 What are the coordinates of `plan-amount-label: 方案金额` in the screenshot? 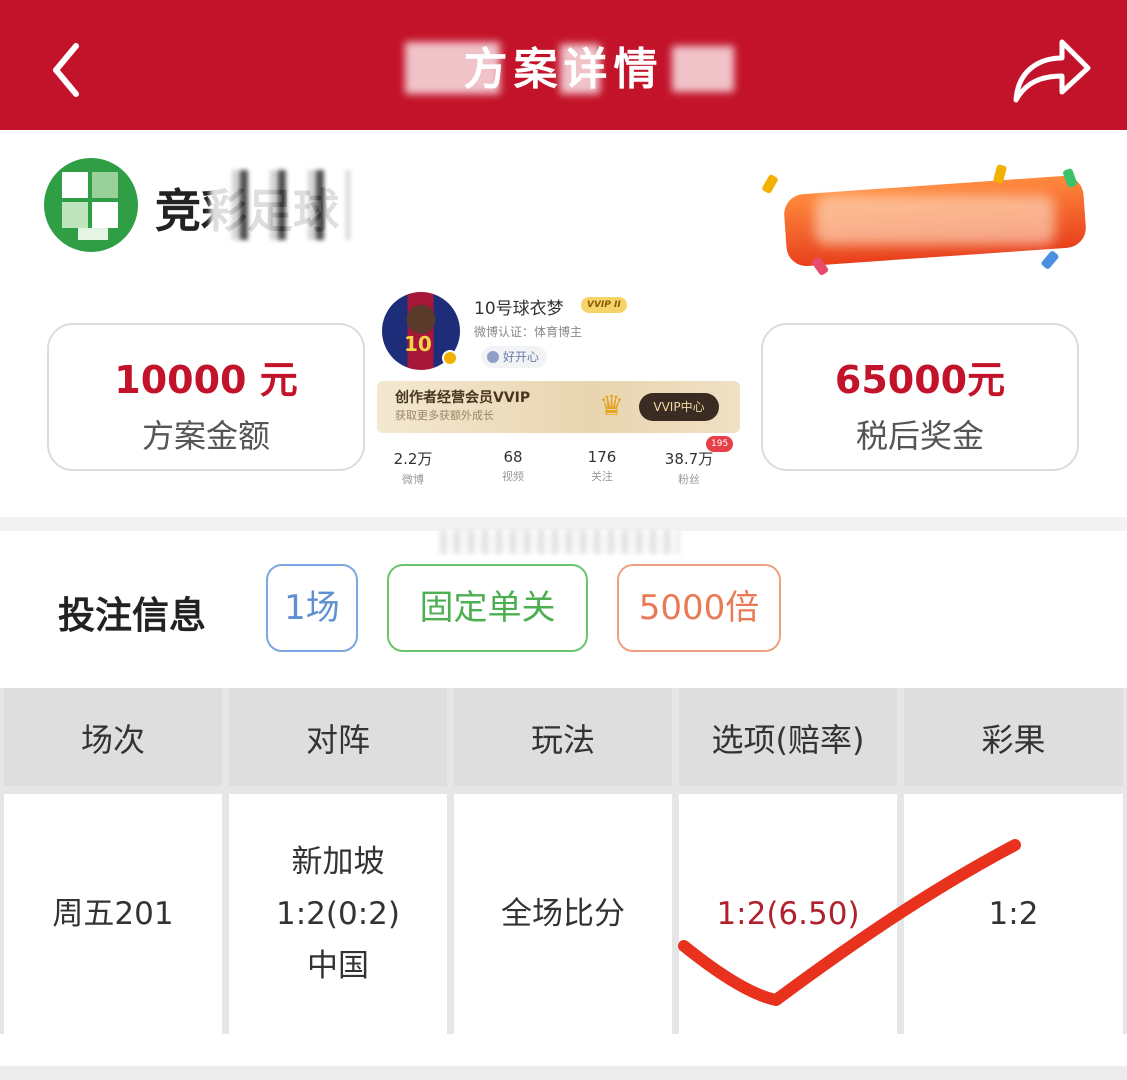 It's located at (205, 436).